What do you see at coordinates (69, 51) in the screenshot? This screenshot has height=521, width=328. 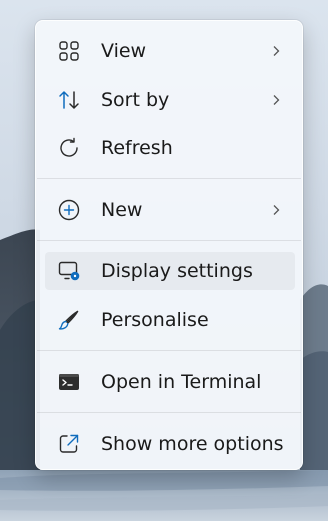 I see `grid-view-icon` at bounding box center [69, 51].